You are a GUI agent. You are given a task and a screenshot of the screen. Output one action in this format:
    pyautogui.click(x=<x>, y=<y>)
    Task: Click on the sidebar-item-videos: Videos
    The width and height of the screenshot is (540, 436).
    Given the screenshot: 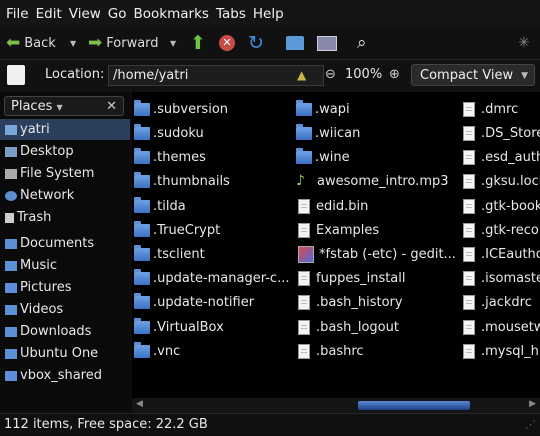 What is the action you would take?
    pyautogui.click(x=65, y=309)
    